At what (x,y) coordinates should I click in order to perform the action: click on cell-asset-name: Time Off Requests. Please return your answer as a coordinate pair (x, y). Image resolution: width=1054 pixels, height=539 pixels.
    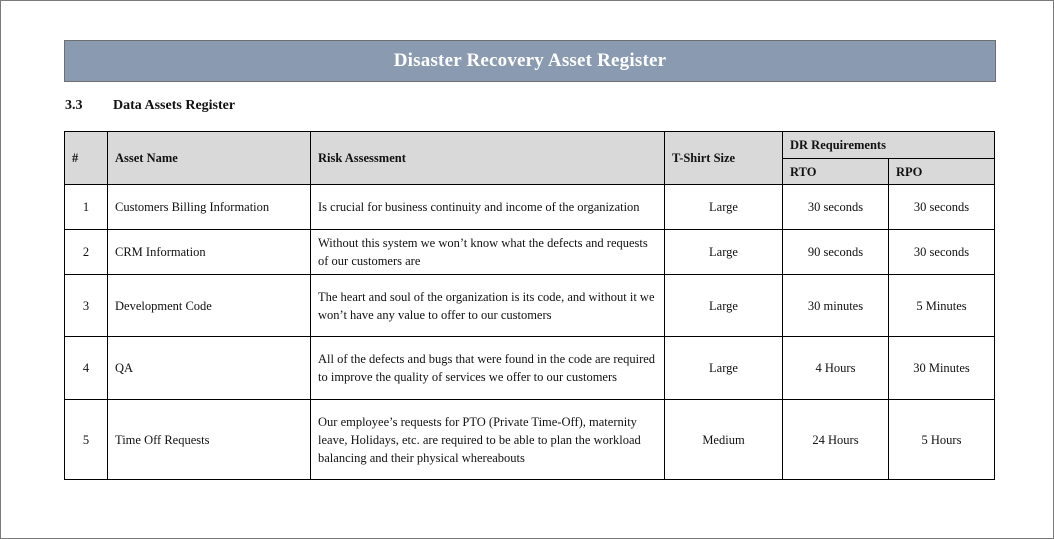
    Looking at the image, I should click on (209, 439).